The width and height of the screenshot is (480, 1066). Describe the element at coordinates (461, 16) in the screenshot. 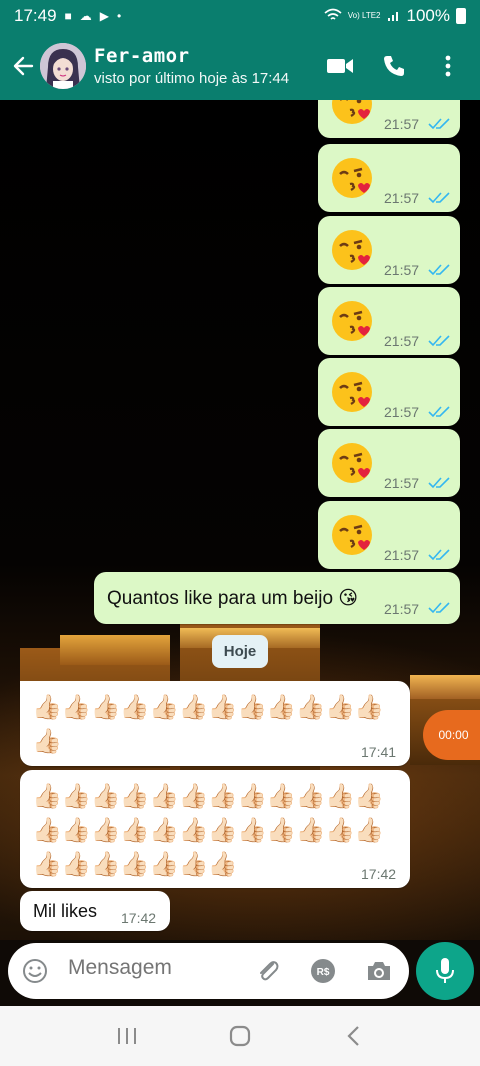

I see `battery-icon` at that location.